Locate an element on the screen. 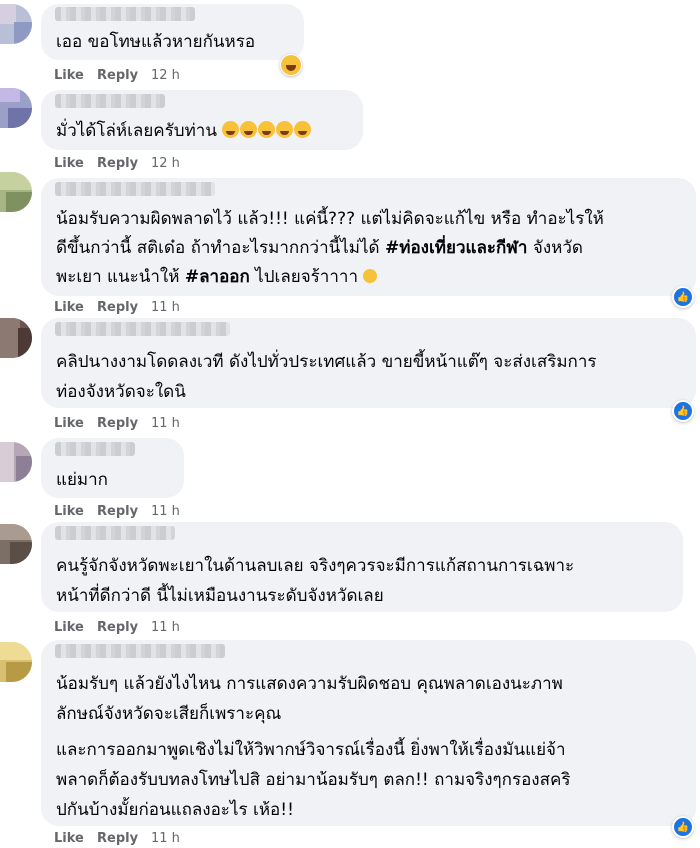 This screenshot has width=700, height=848. reaction-badge is located at coordinates (291, 65).